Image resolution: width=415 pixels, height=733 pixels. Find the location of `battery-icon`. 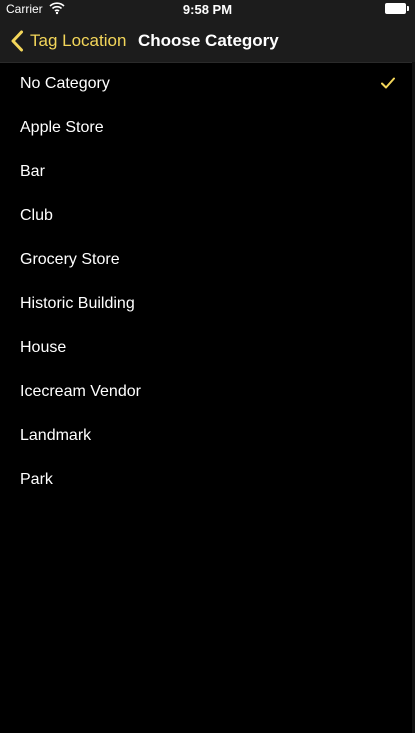

battery-icon is located at coordinates (397, 8).